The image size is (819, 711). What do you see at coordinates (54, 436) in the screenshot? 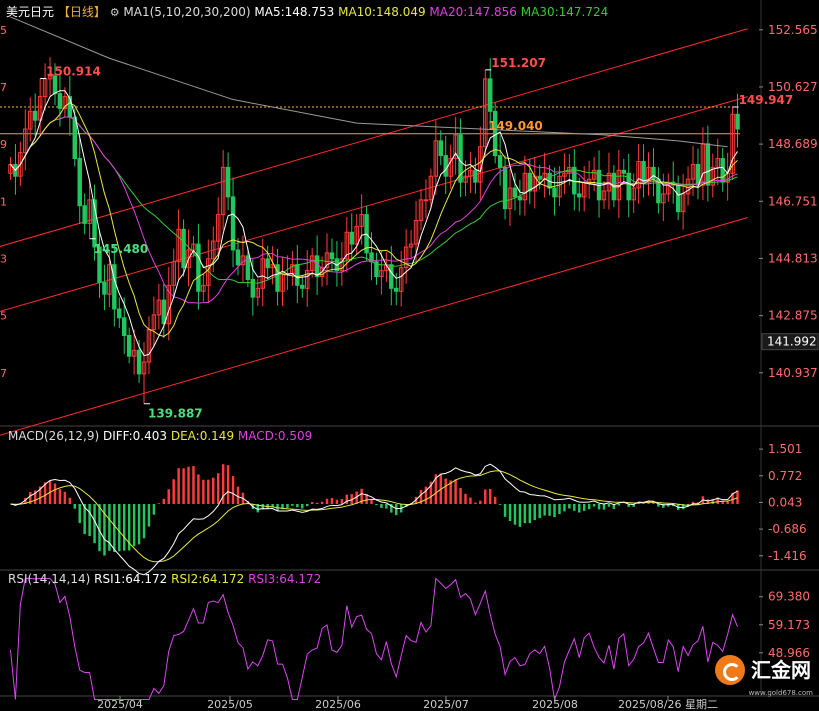
I see `macd-label: MACD(26,12,9)` at bounding box center [54, 436].